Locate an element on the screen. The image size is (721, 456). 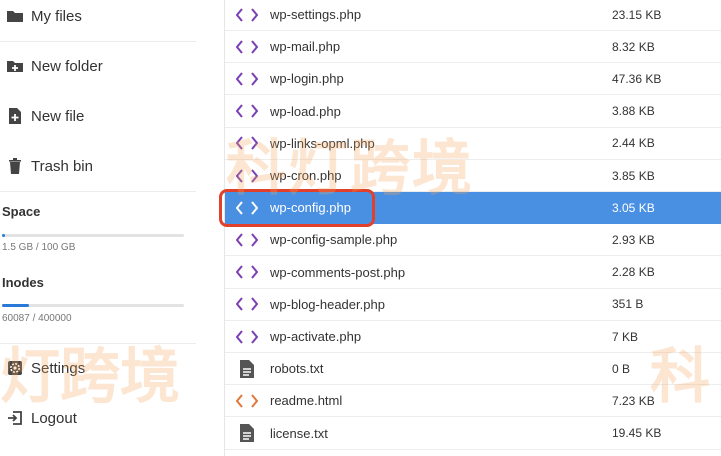
file-name: readme.html is located at coordinates (306, 401).